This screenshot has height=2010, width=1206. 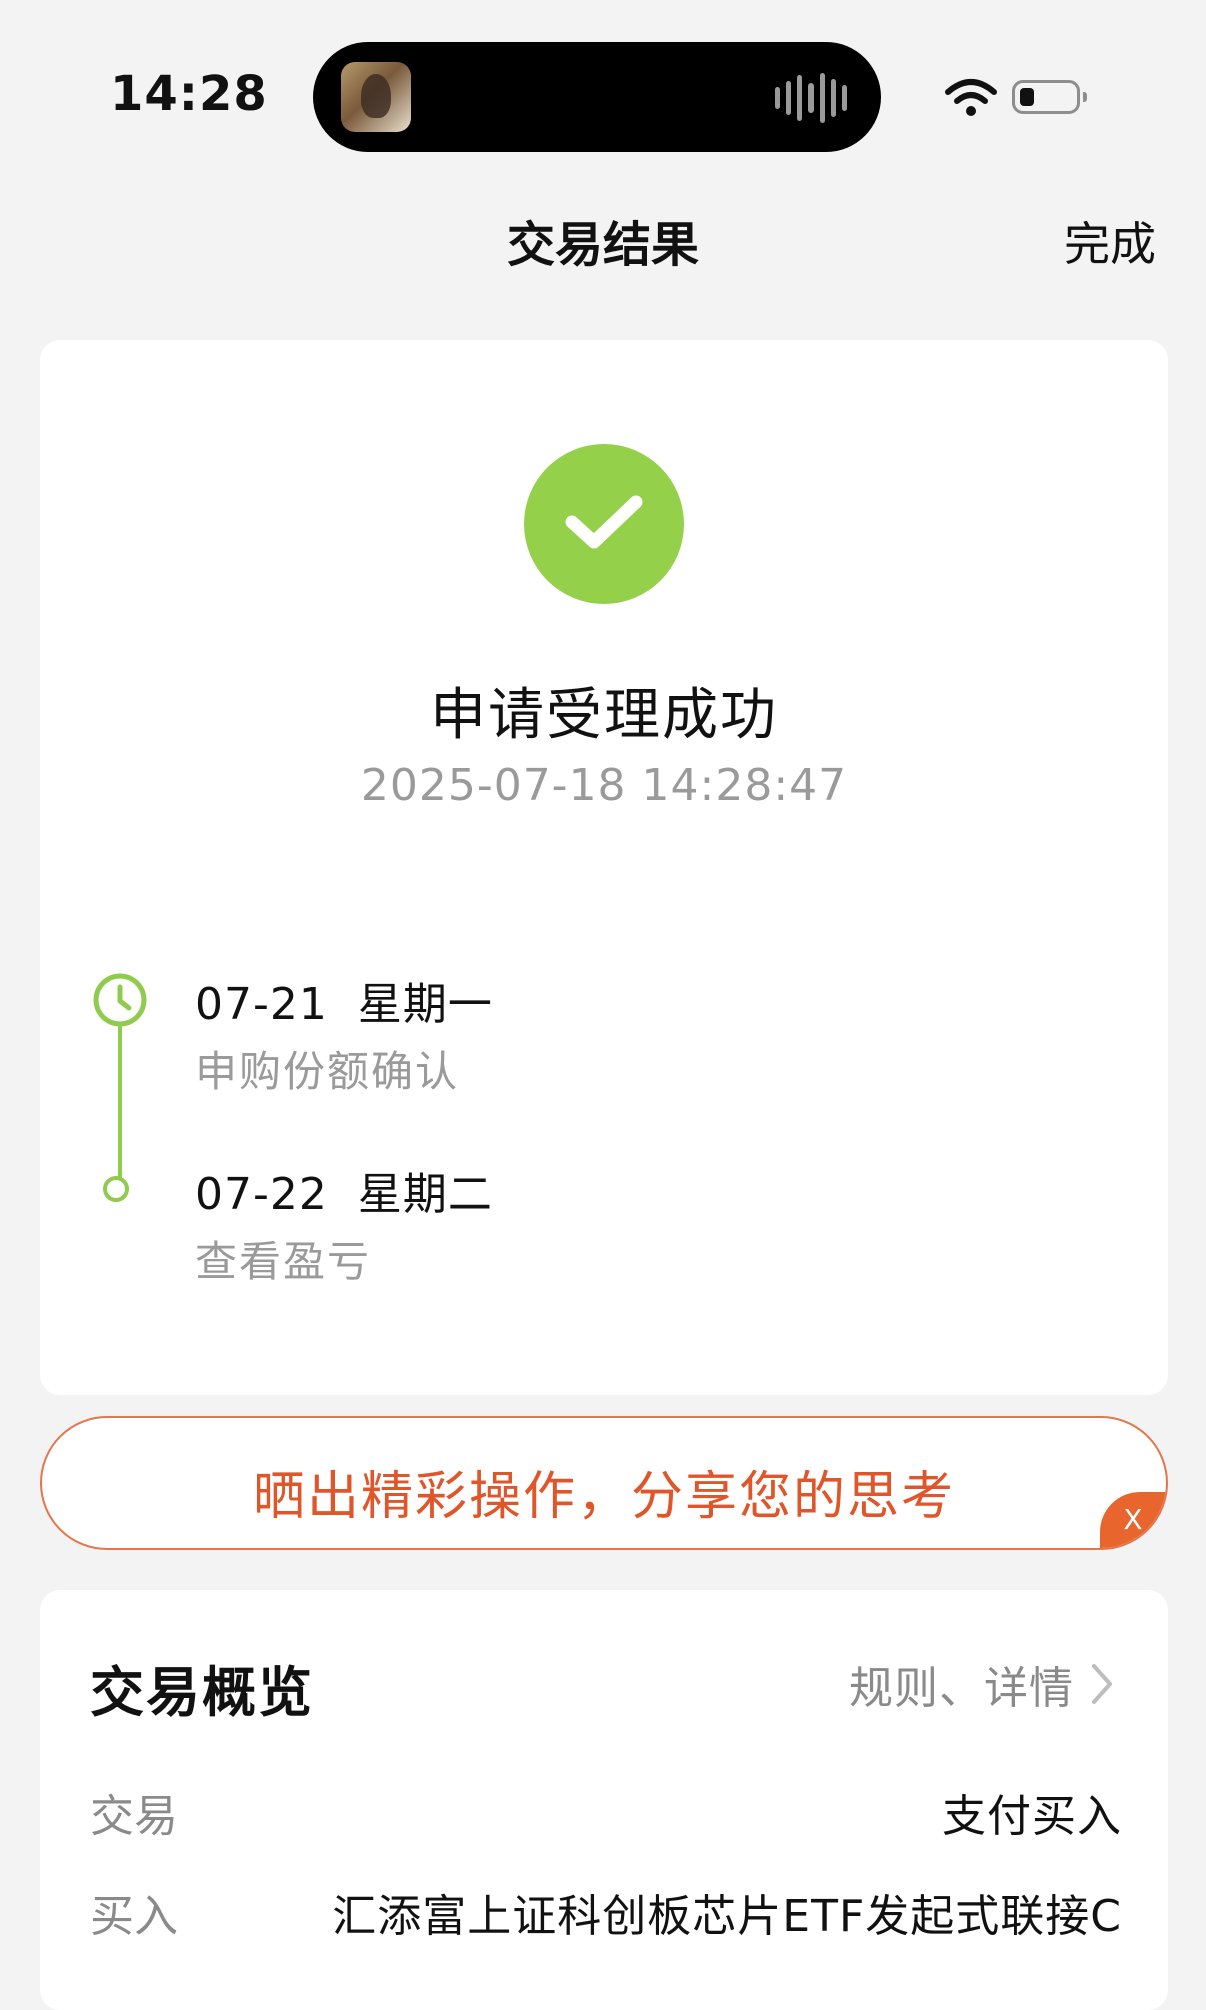 What do you see at coordinates (604, 715) in the screenshot?
I see `result-title: 申请受理成功` at bounding box center [604, 715].